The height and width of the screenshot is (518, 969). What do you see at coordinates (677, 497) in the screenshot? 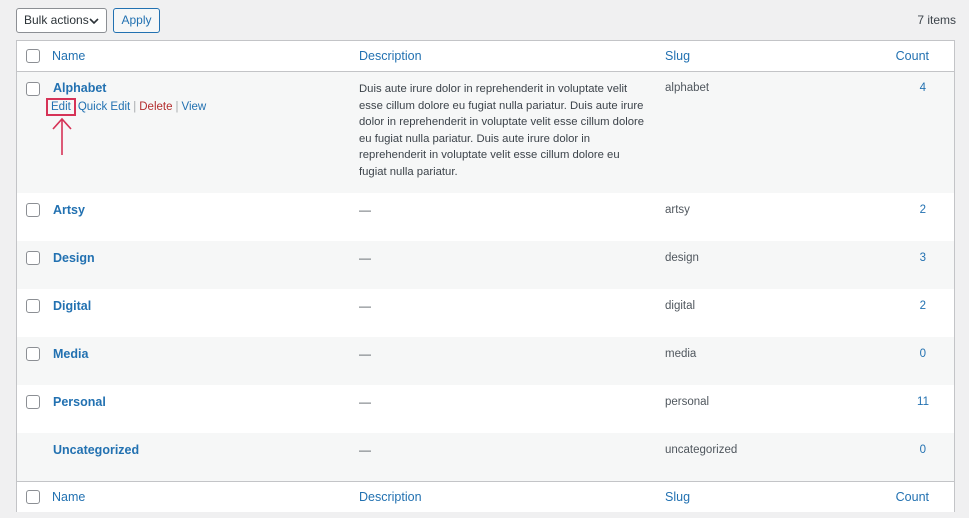
I see `column-slug-footer: Slug` at bounding box center [677, 497].